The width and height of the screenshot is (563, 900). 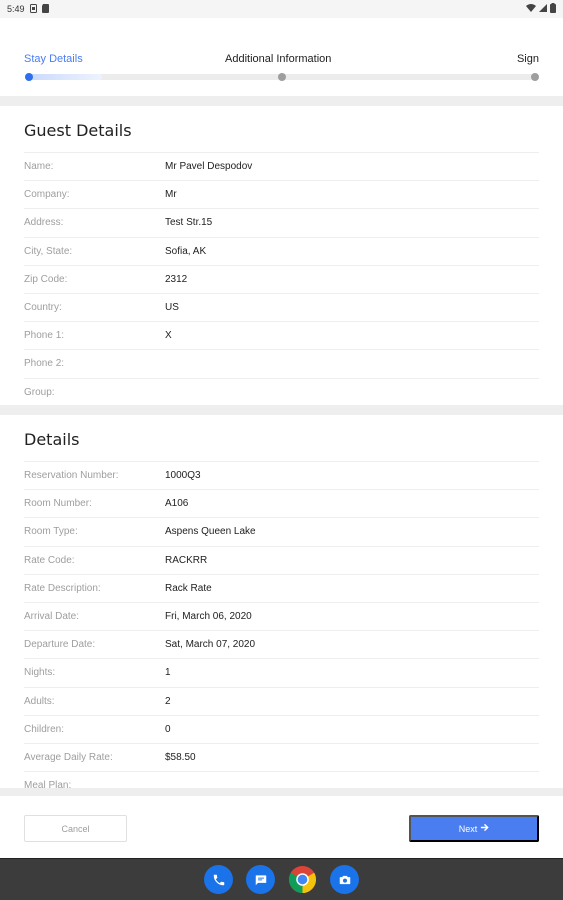 What do you see at coordinates (58, 504) in the screenshot?
I see `detail-label: Room Number:` at bounding box center [58, 504].